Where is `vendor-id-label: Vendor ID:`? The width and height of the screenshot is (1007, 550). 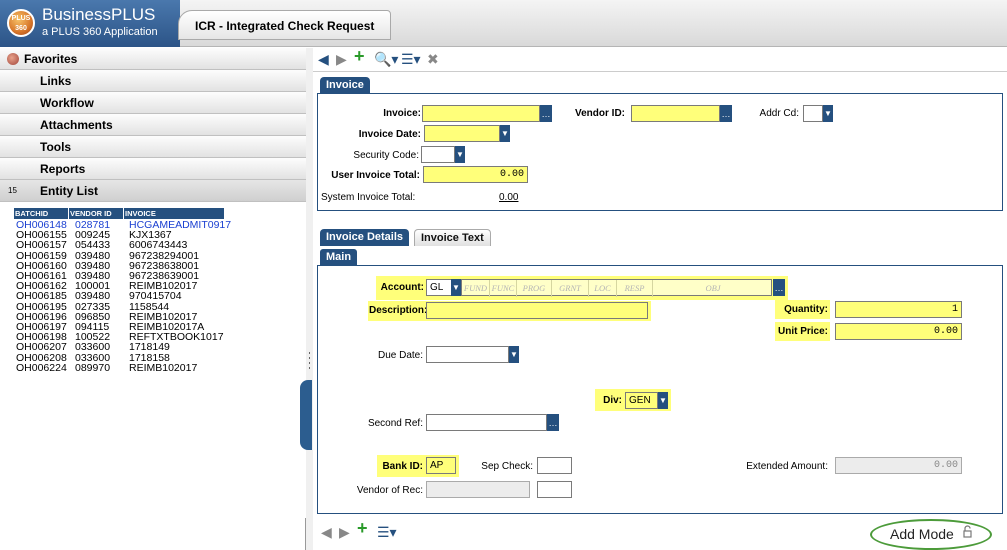 vendor-id-label: Vendor ID: is located at coordinates (599, 113).